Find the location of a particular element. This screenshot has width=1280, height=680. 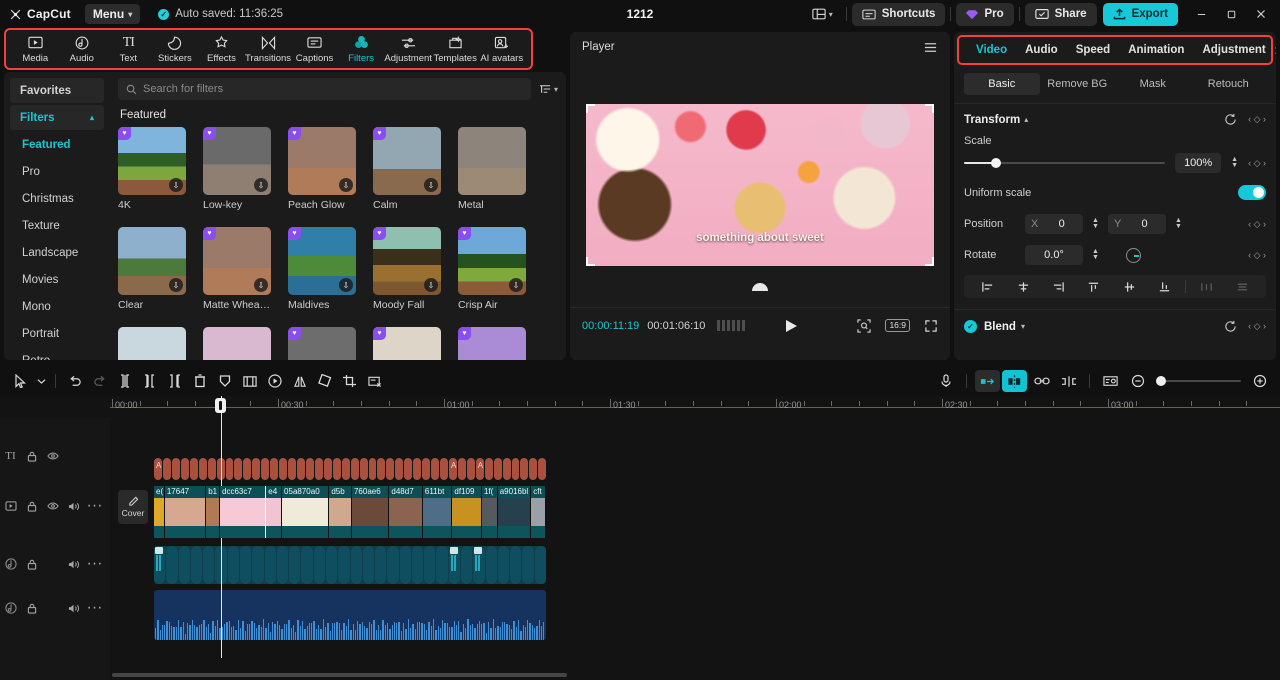

pro-button: Pro is located at coordinates (985, 14).